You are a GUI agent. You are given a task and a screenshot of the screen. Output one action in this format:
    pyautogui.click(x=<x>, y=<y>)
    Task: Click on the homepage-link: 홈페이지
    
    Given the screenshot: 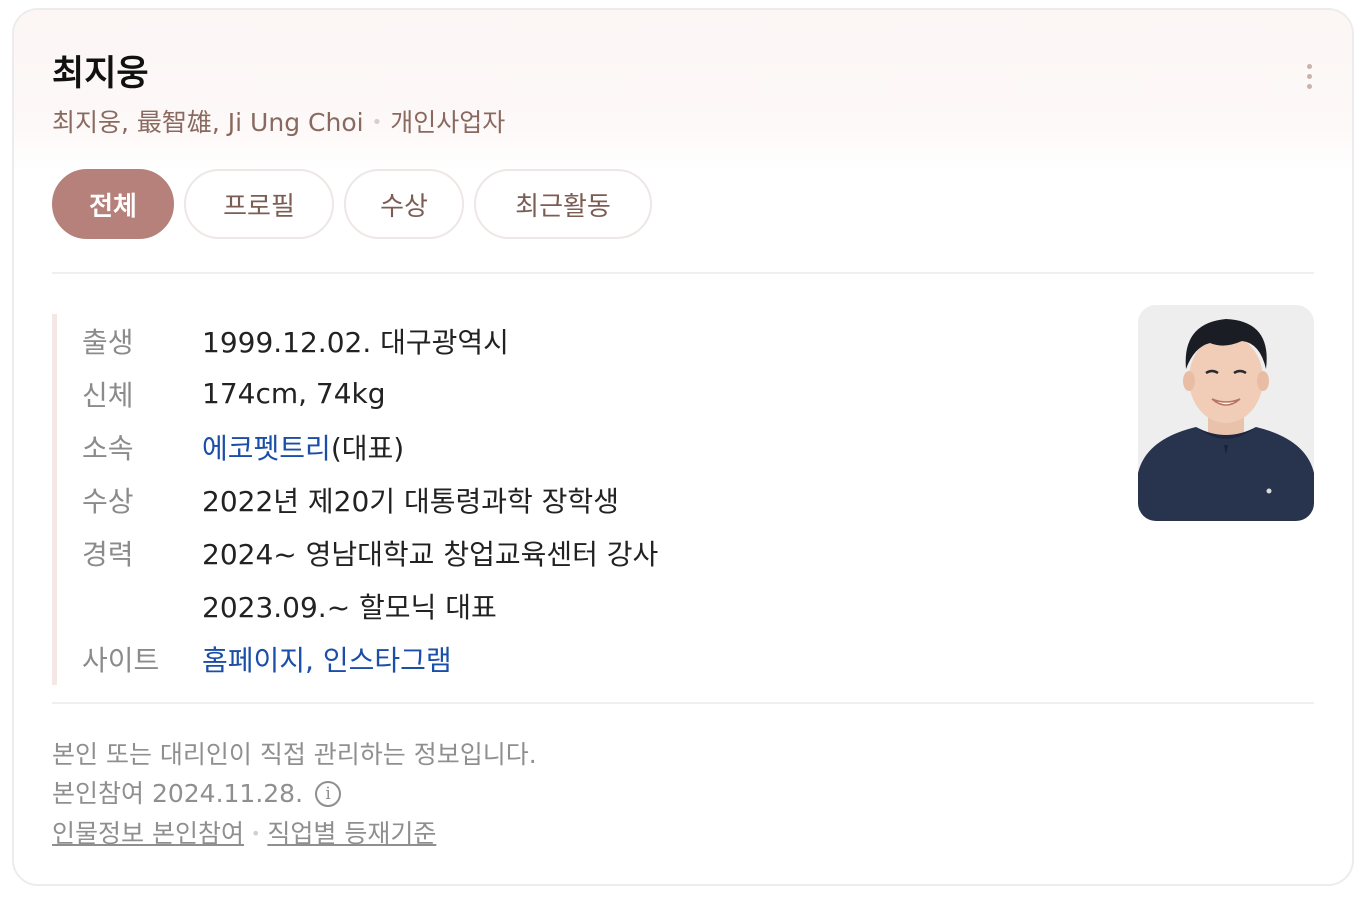 What is the action you would take?
    pyautogui.click(x=253, y=660)
    